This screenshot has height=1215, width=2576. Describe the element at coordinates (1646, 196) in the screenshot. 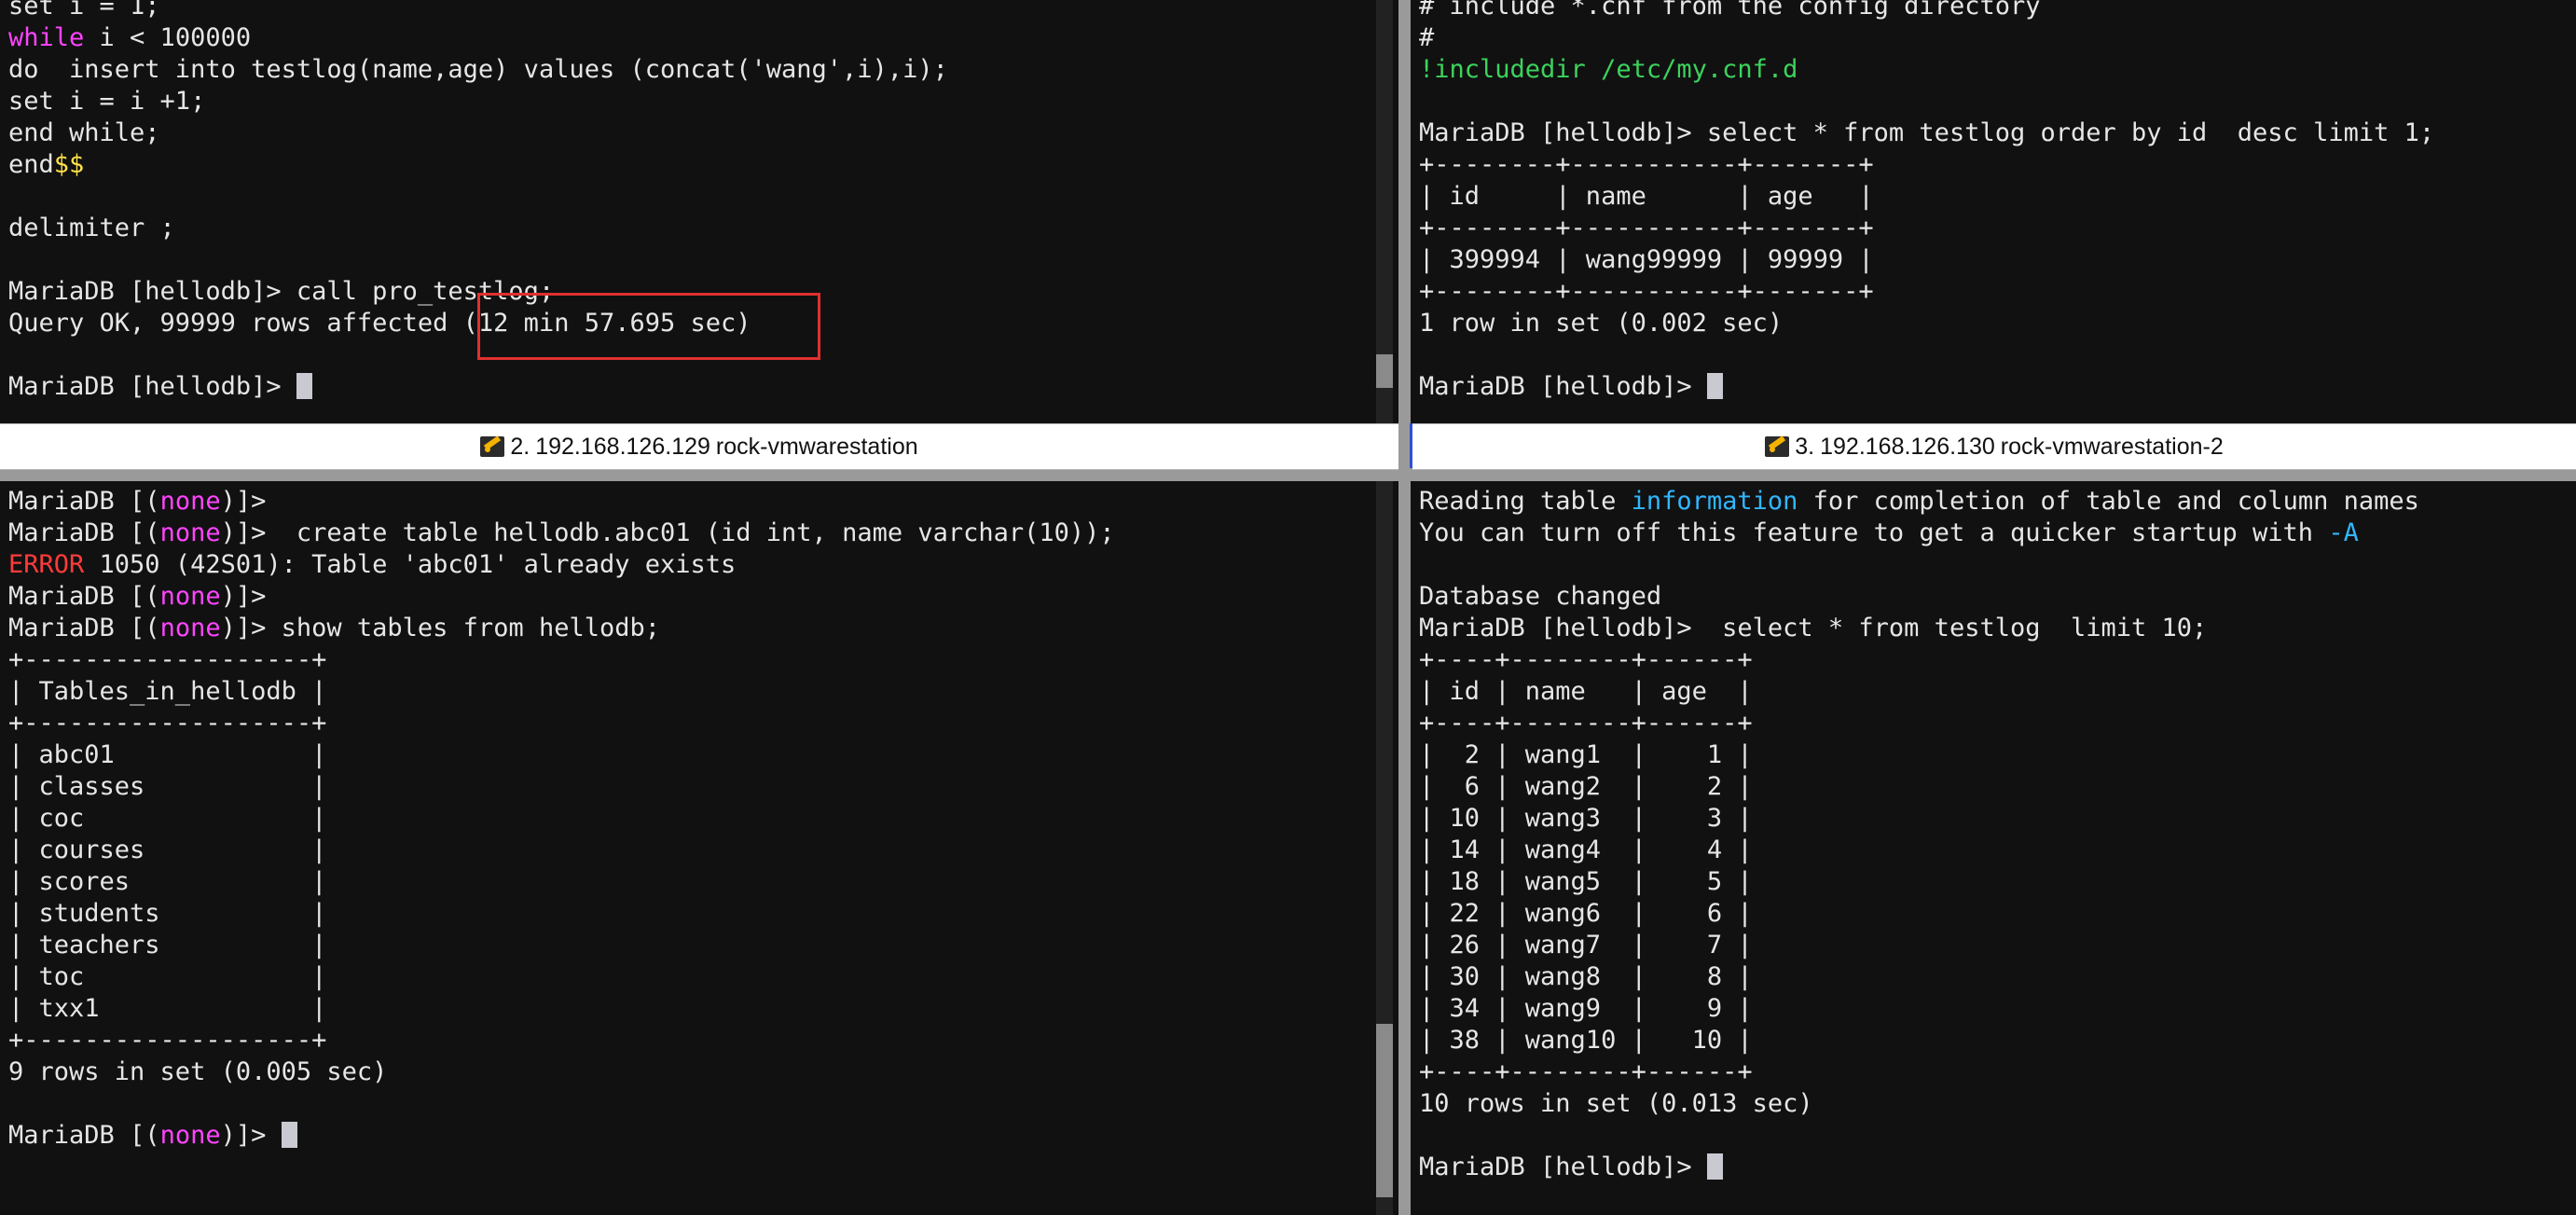

I see `terminal-text: | id | name | age |` at that location.